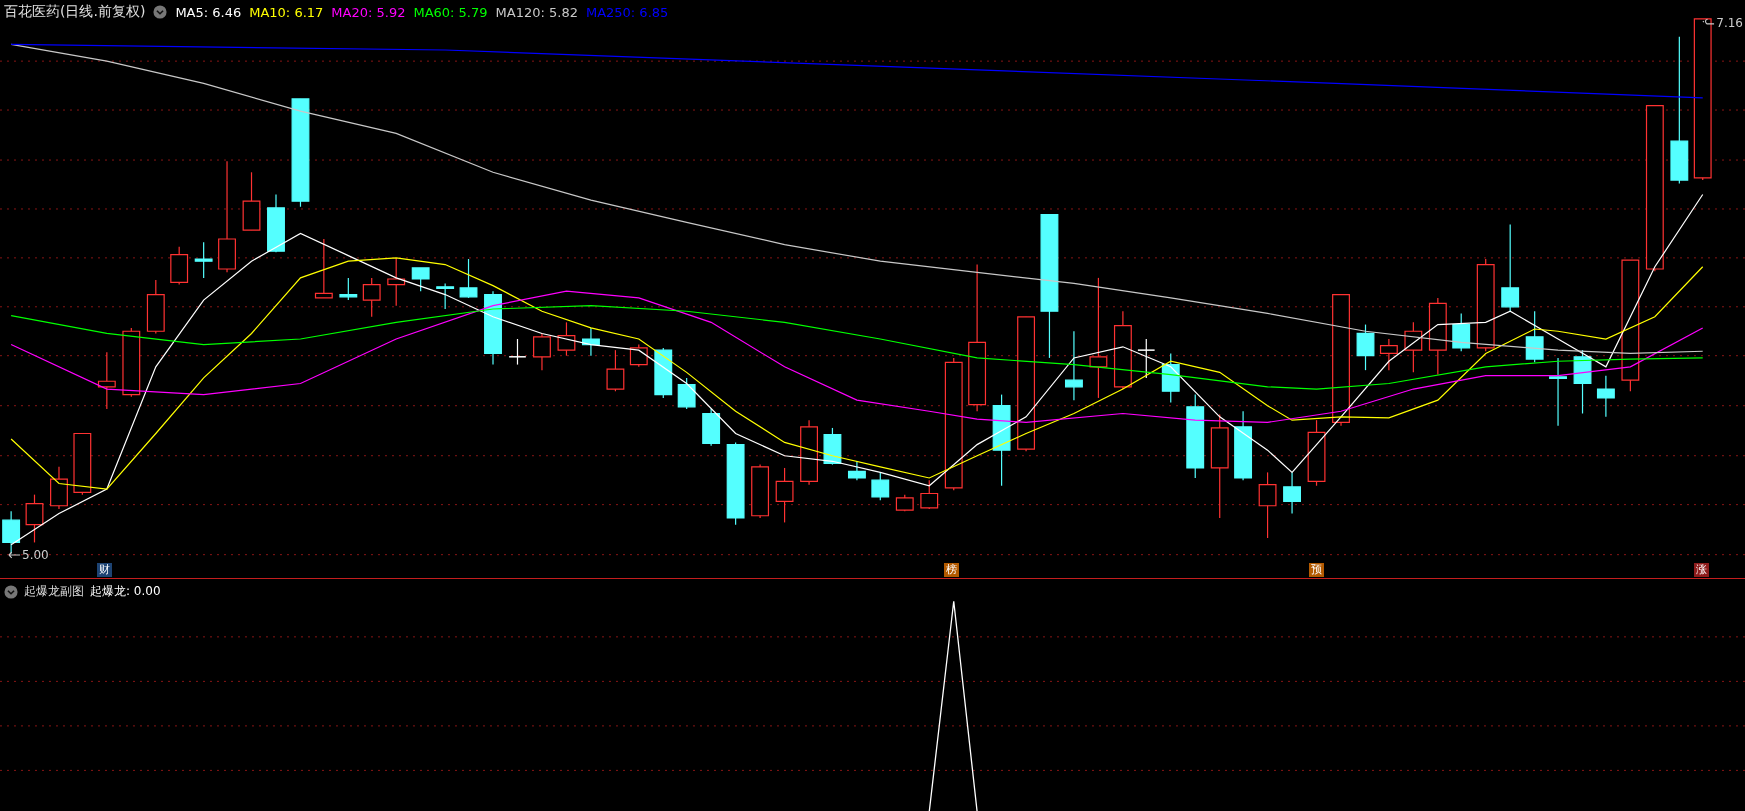 Image resolution: width=1745 pixels, height=811 pixels. Describe the element at coordinates (1701, 570) in the screenshot. I see `event-marker: 涨` at that location.